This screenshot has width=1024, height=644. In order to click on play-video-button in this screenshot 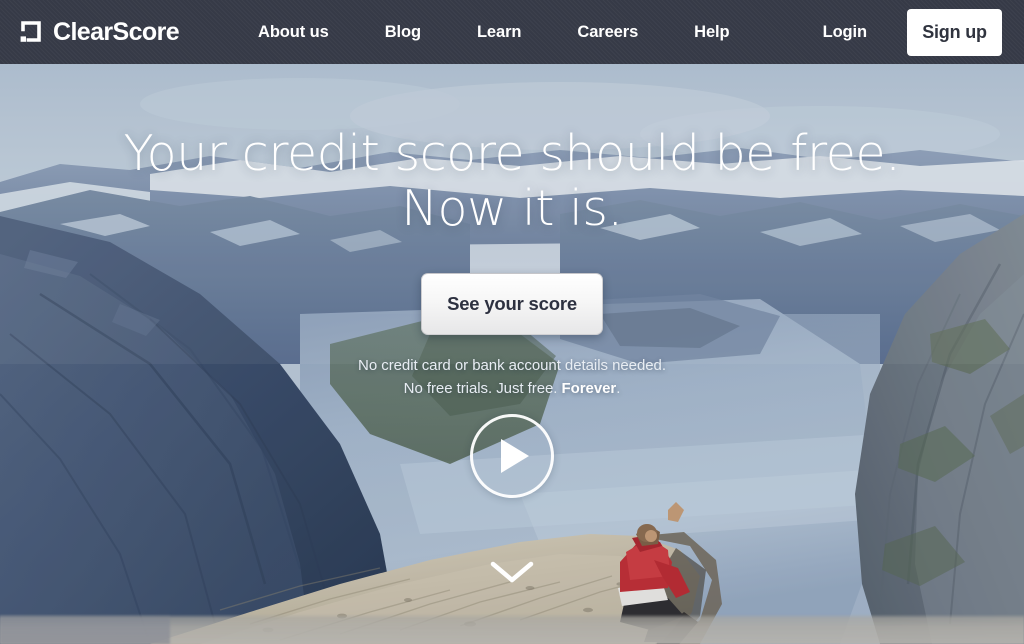, I will do `click(512, 456)`.